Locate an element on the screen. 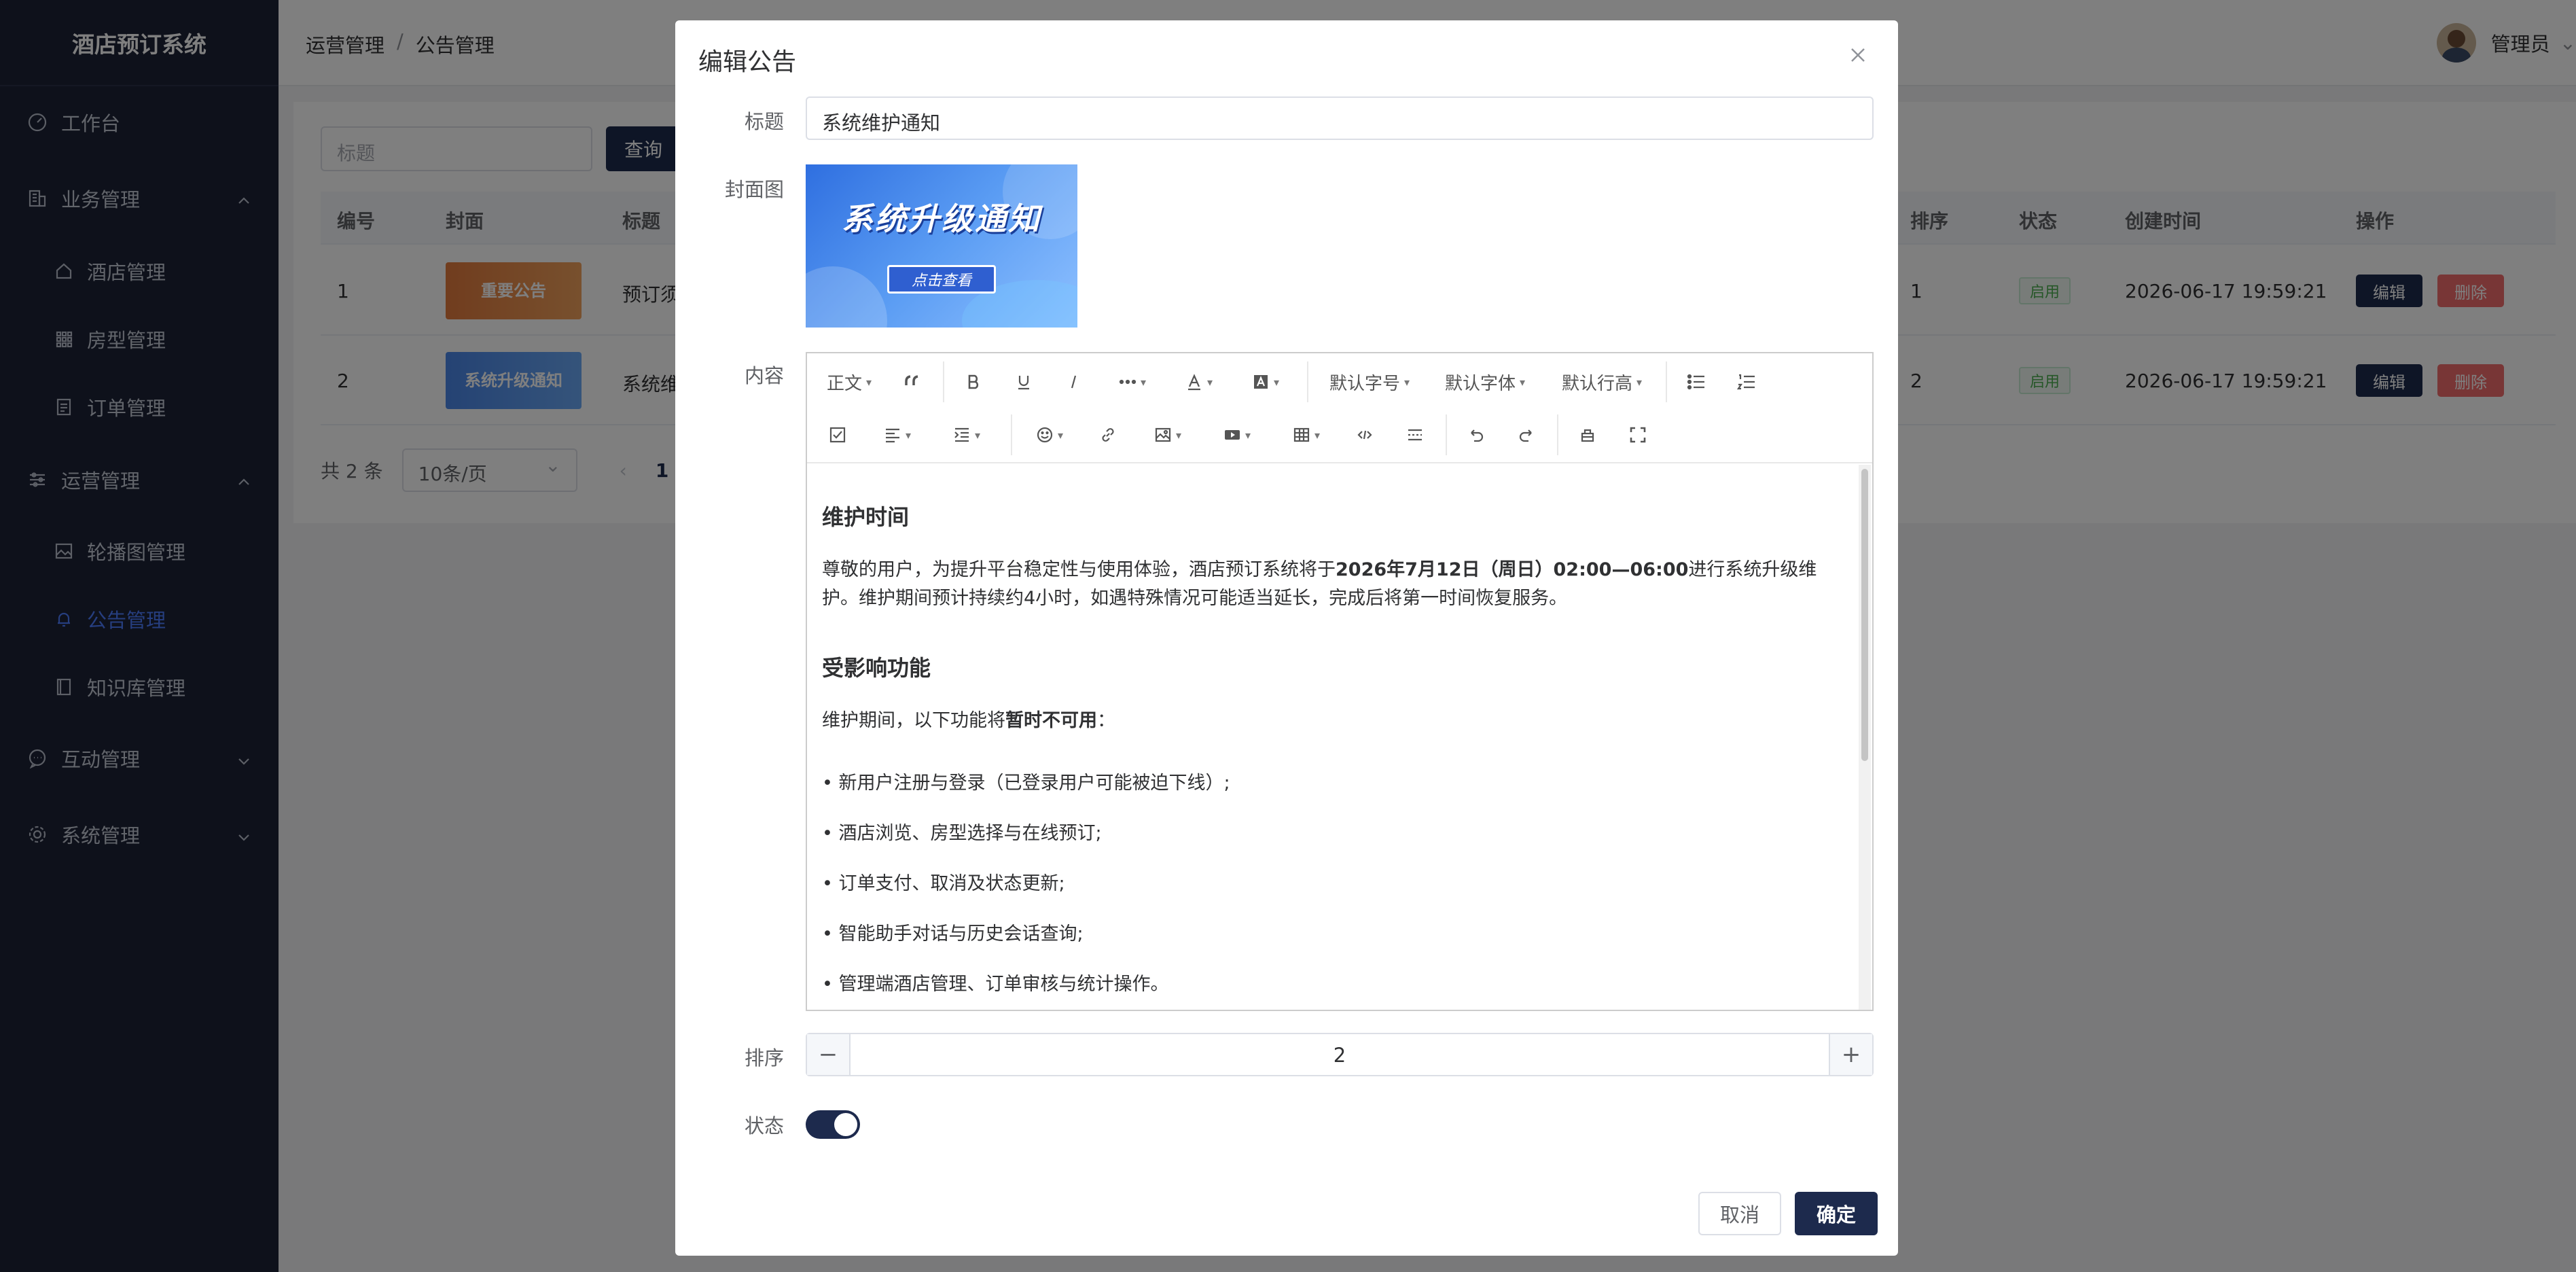 Image resolution: width=2576 pixels, height=1272 pixels. clear-format-icon is located at coordinates (1587, 434).